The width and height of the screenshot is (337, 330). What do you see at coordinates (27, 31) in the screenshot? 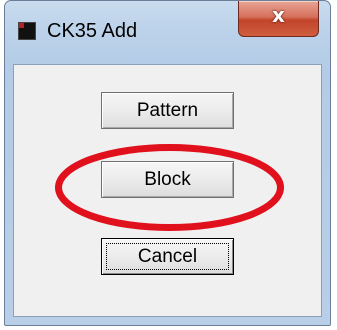
I see `app-icon` at bounding box center [27, 31].